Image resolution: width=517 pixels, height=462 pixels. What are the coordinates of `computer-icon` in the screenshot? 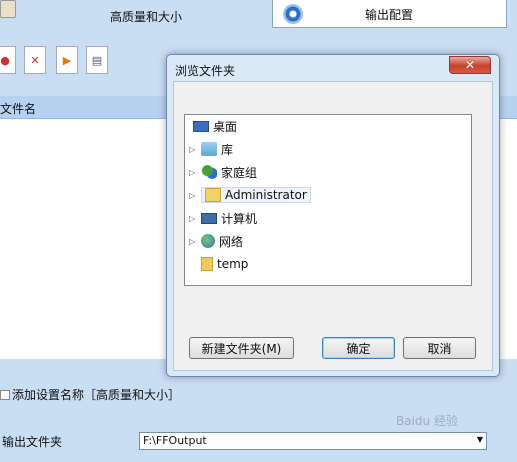 It's located at (209, 218).